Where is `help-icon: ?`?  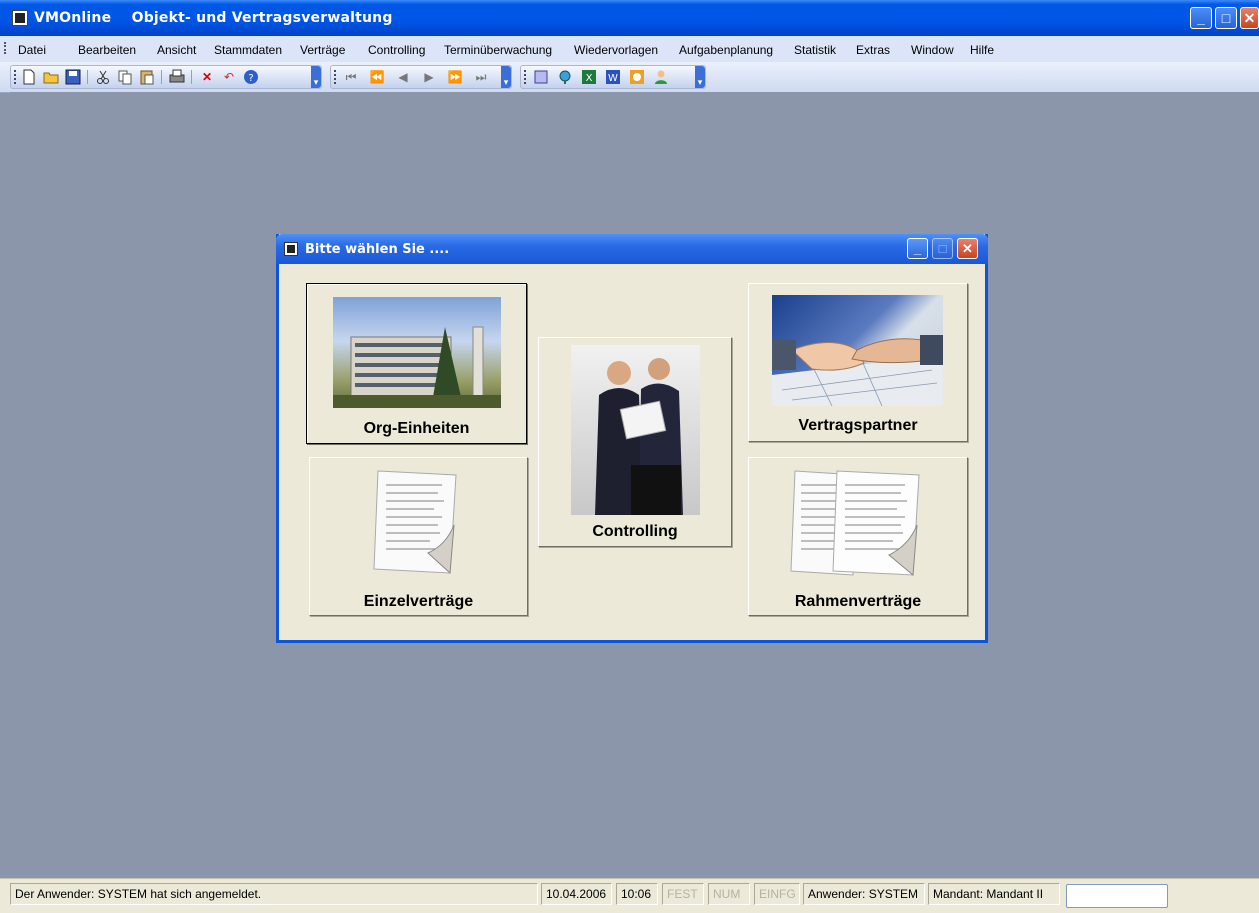 help-icon: ? is located at coordinates (251, 77).